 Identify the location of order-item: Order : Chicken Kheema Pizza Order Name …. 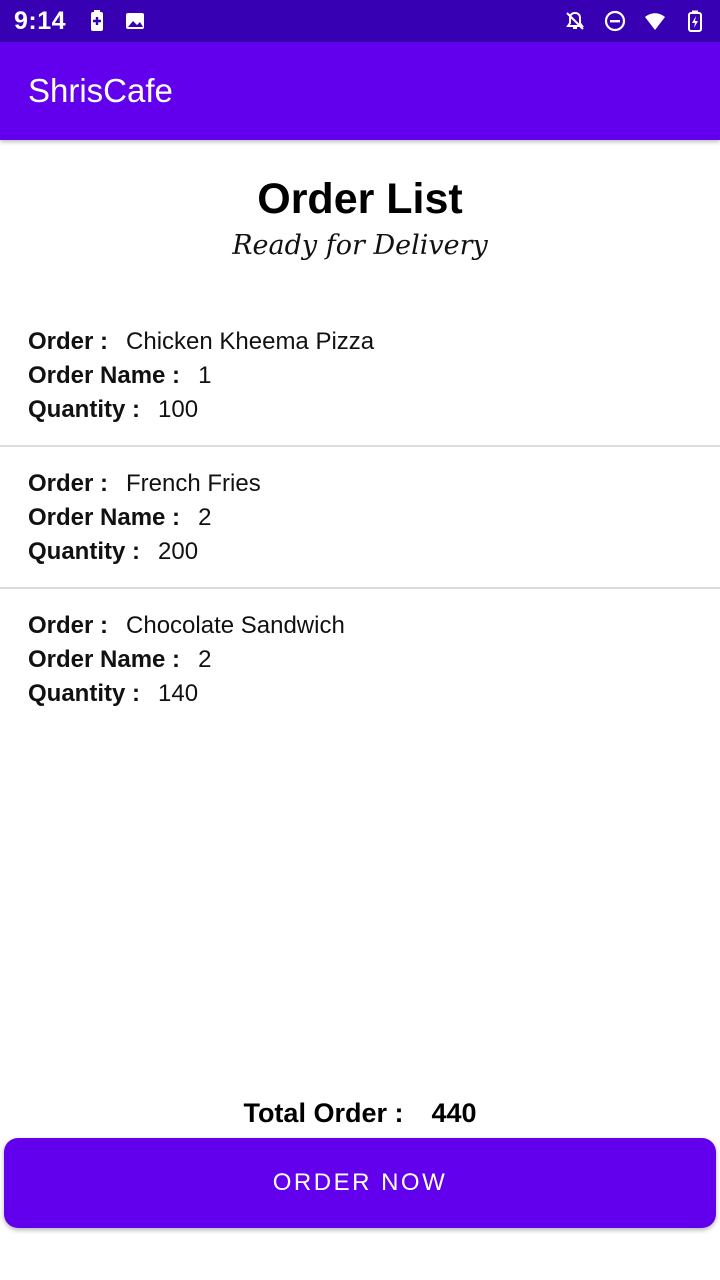
(360, 376).